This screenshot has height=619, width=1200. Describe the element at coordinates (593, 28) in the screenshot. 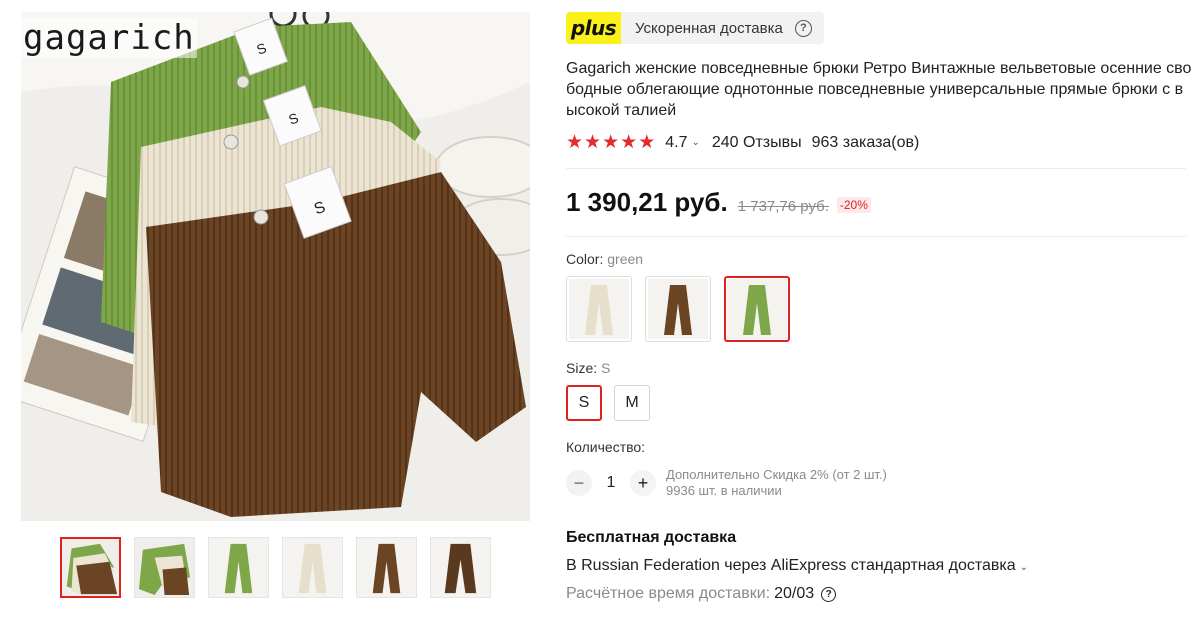

I see `plus-badge: plus` at that location.